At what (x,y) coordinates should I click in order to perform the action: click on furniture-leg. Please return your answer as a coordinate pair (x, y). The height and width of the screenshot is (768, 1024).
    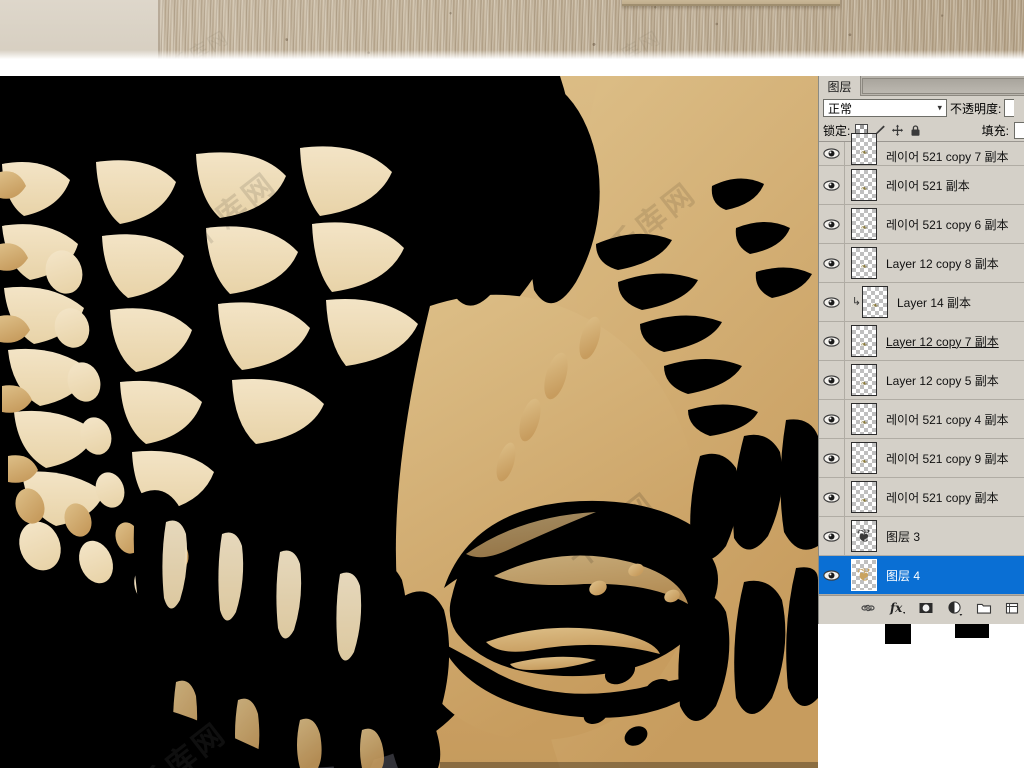
    Looking at the image, I should click on (731, 3).